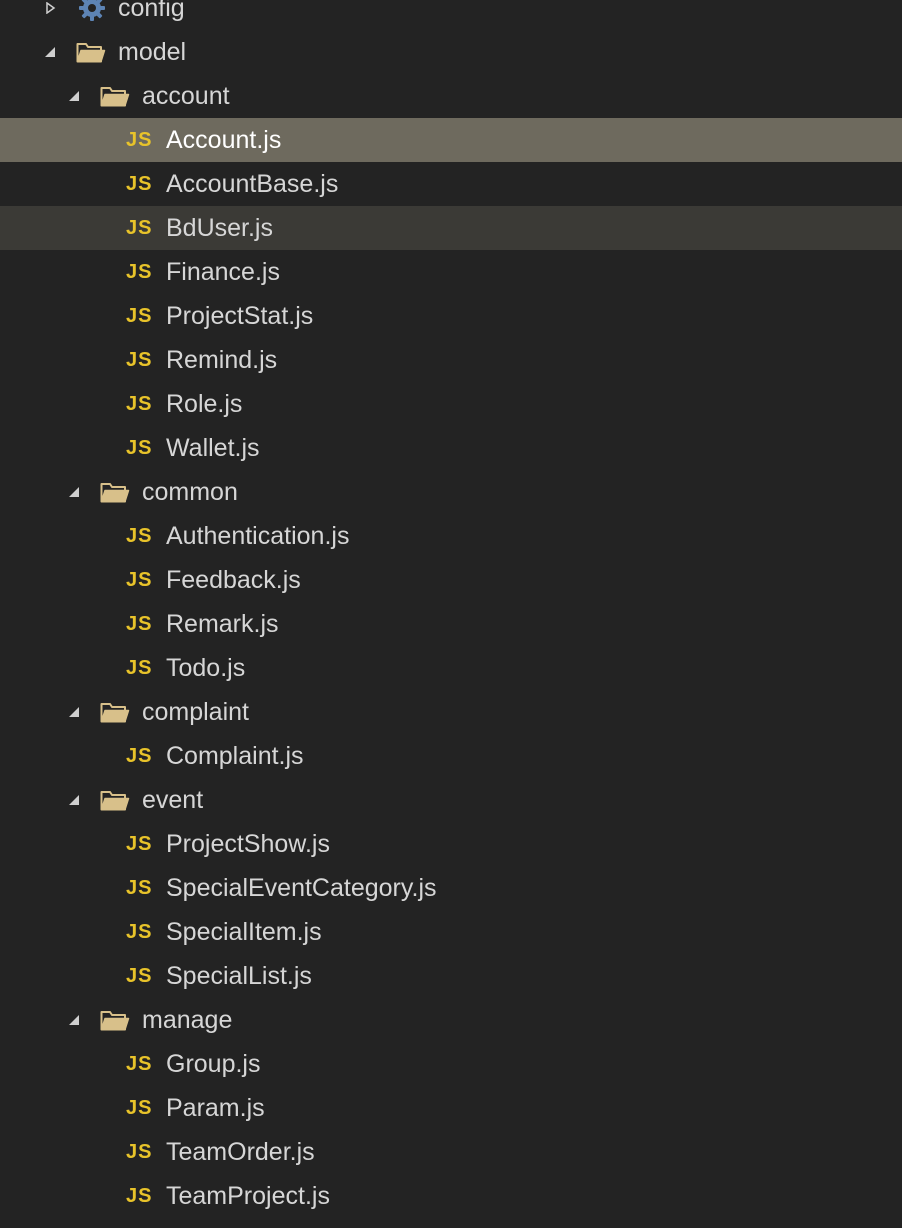  What do you see at coordinates (451, 1196) in the screenshot?
I see `file-row-team-project: JS TeamProject.js` at bounding box center [451, 1196].